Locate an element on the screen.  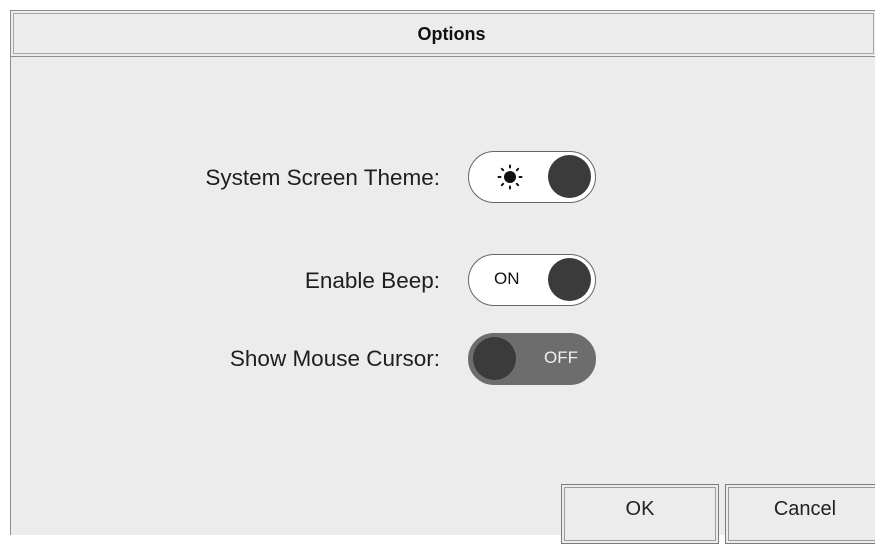
cancel-button-label: Cancel is located at coordinates (805, 509).